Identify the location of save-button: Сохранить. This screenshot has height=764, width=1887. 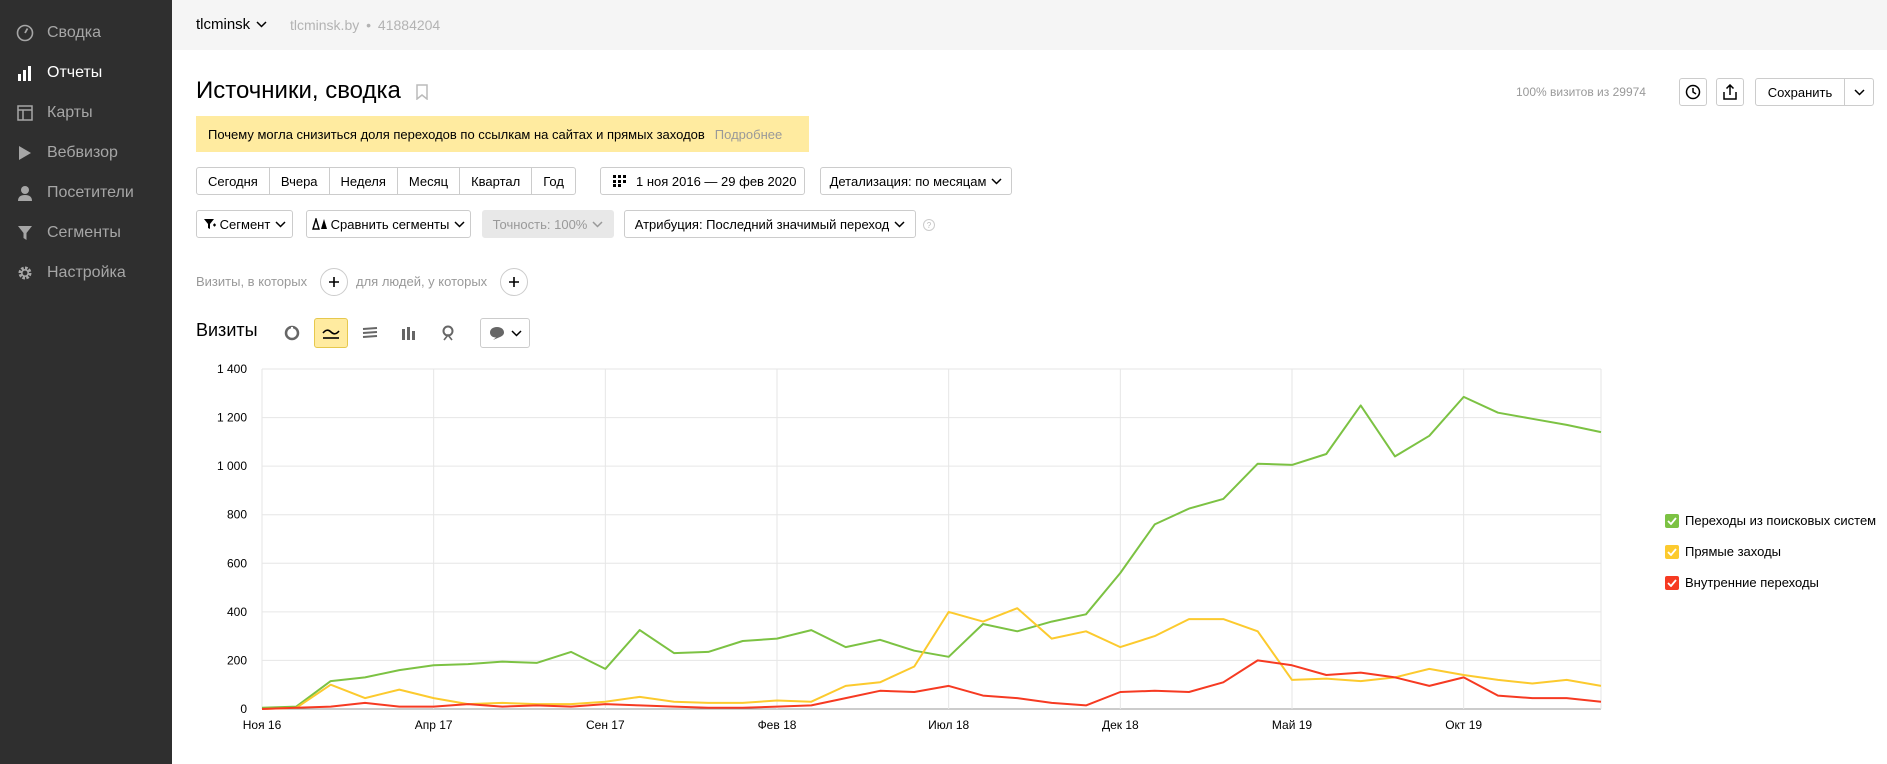
(1800, 92).